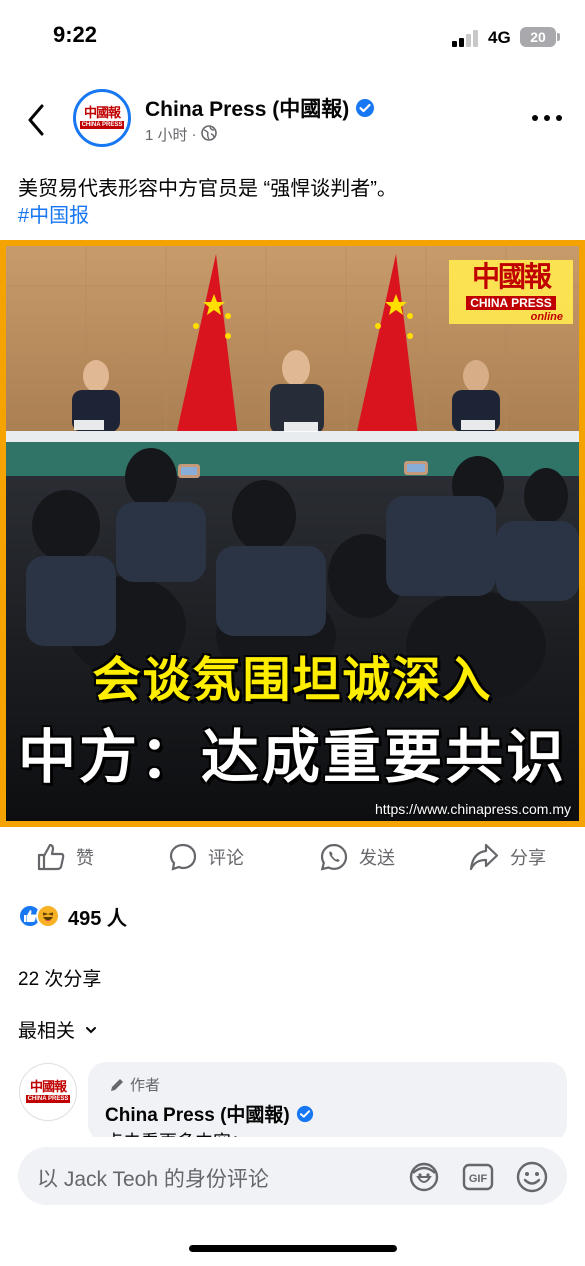  Describe the element at coordinates (472, 809) in the screenshot. I see `image-source-url: https://www.chinapress.com.my` at that location.